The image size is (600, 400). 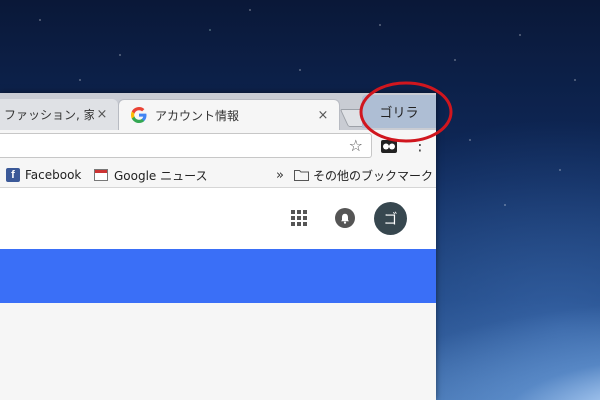 I want to click on google-news-icon, so click(x=101, y=175).